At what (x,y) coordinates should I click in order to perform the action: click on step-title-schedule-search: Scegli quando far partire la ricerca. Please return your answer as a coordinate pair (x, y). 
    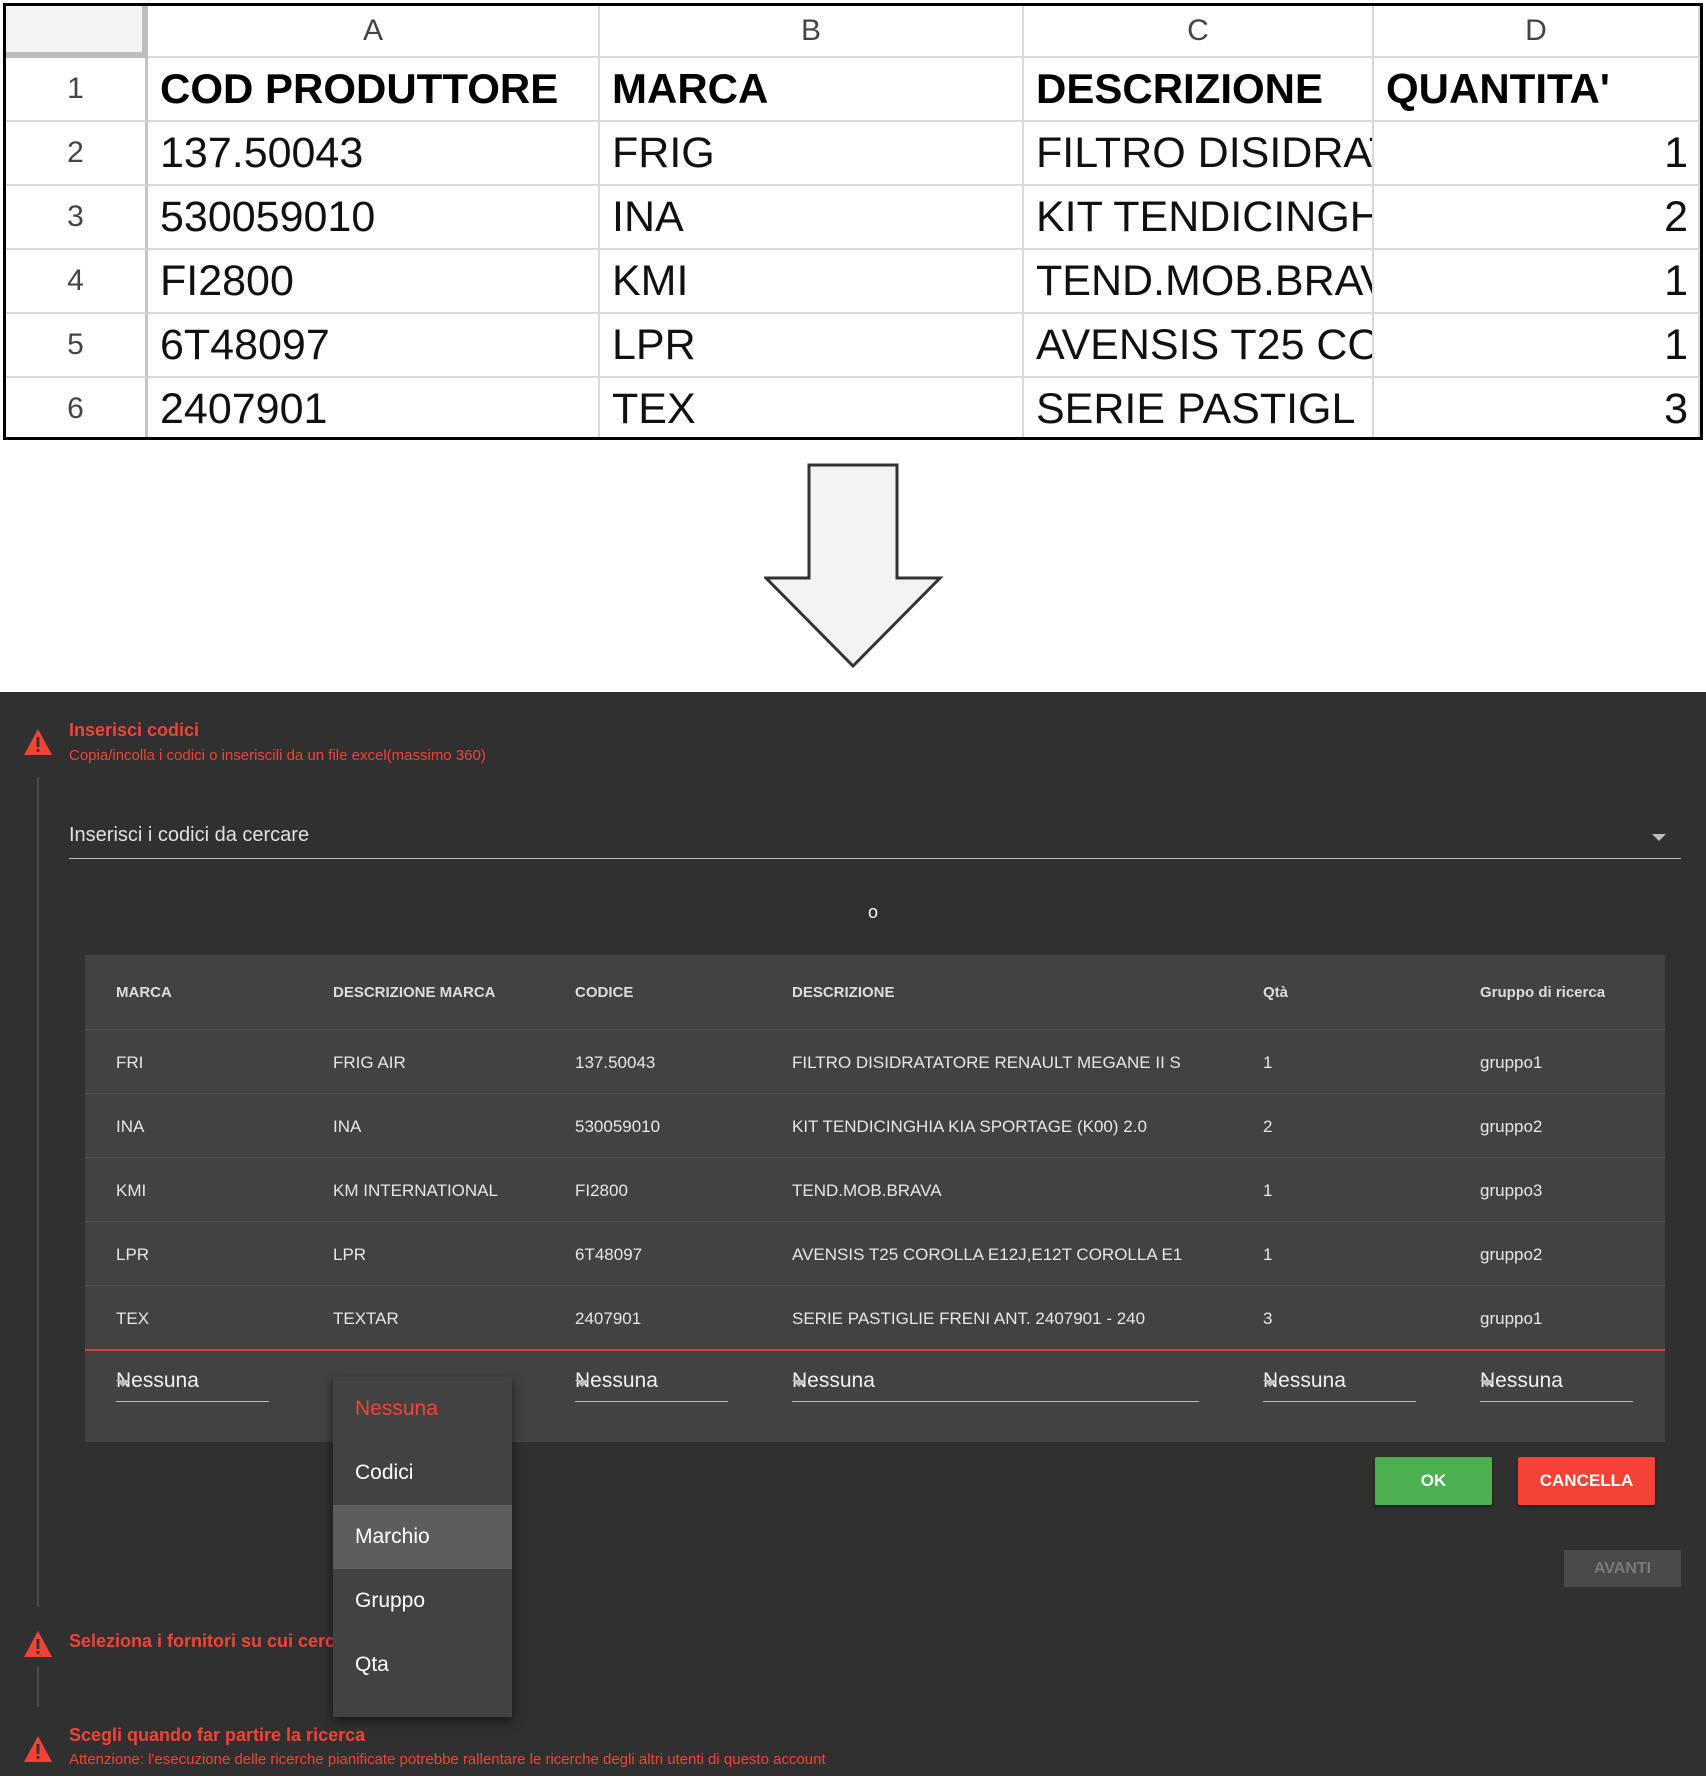
    Looking at the image, I should click on (217, 1735).